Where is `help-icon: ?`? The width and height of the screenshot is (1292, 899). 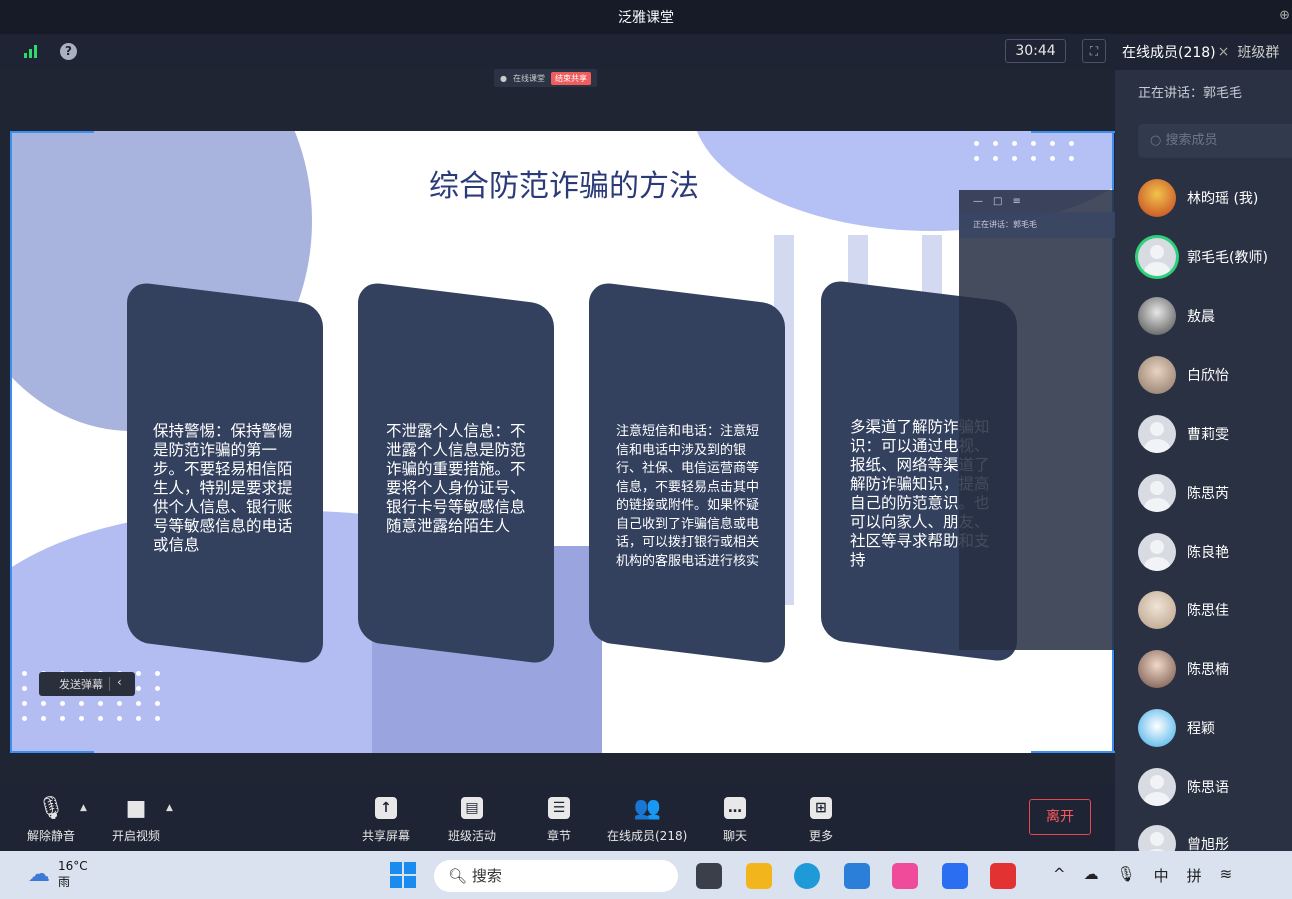
help-icon: ? is located at coordinates (68, 51).